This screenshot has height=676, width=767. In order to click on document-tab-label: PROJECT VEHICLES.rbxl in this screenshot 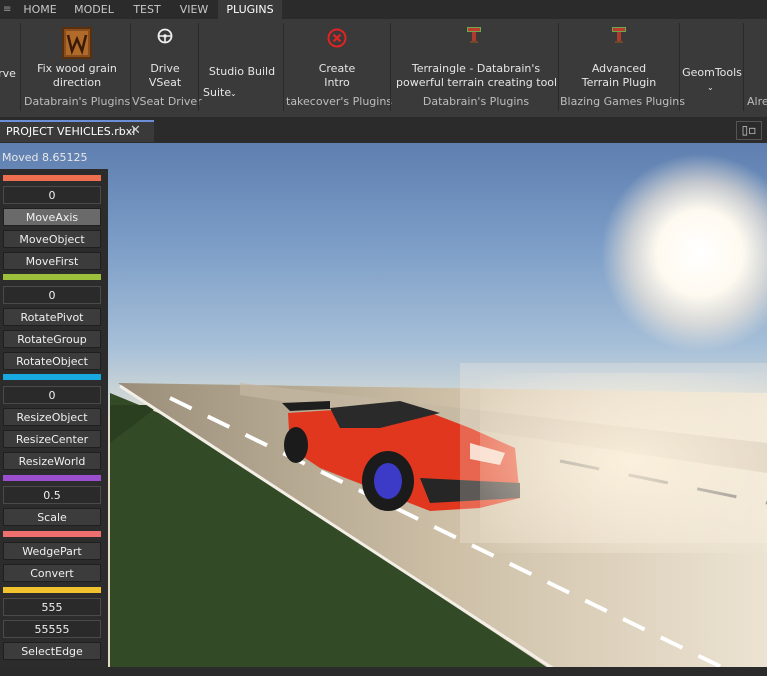, I will do `click(71, 131)`.